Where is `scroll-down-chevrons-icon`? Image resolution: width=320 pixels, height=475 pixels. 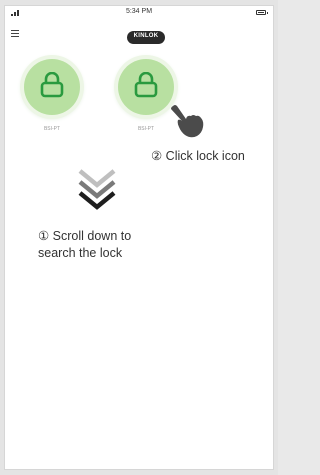 scroll-down-chevrons-icon is located at coordinates (97, 189).